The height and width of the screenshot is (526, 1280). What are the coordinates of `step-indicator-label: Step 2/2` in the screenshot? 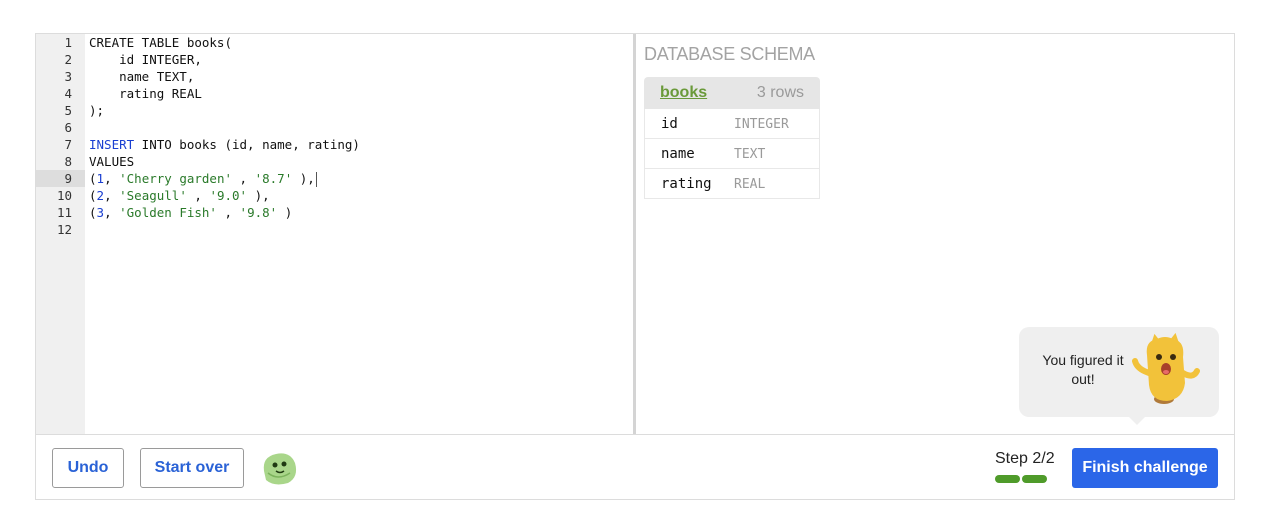 It's located at (1025, 458).